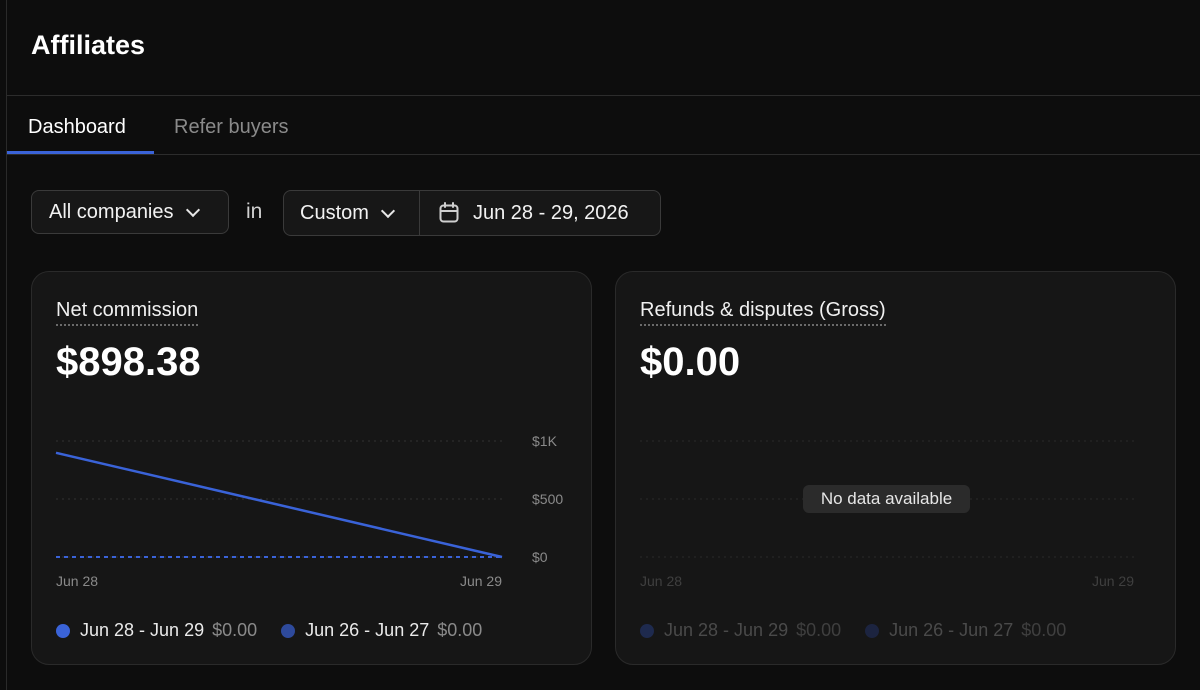  What do you see at coordinates (254, 211) in the screenshot?
I see `filter-connector-text: in` at bounding box center [254, 211].